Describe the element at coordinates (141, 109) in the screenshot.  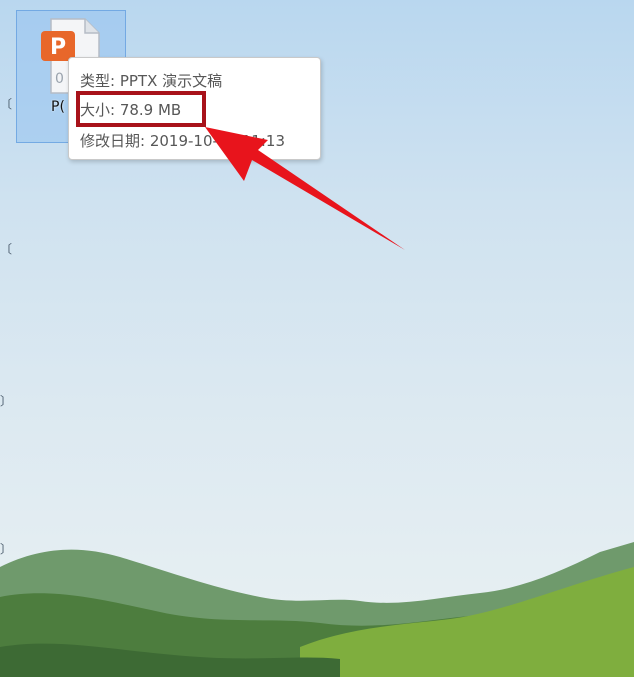
I see `size-highlight-box` at that location.